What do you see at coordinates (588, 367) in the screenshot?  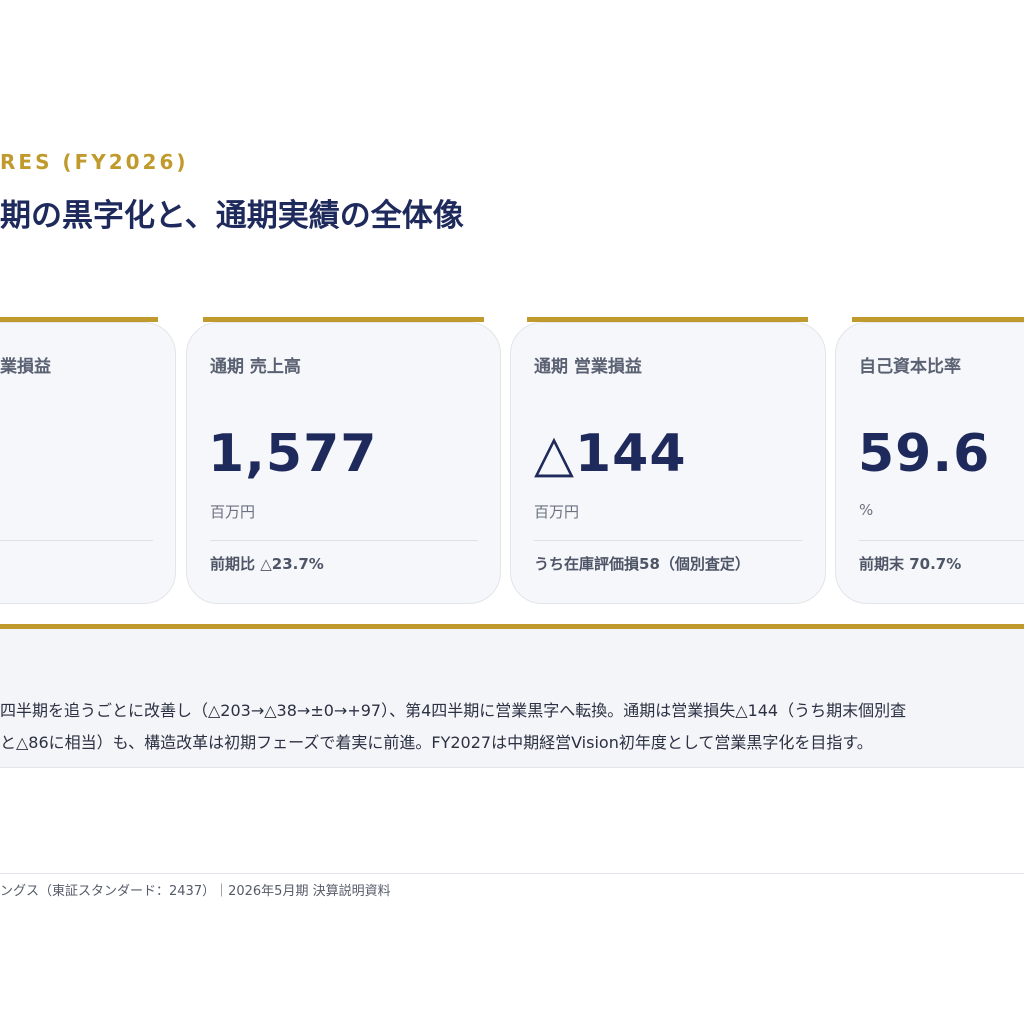 I see `kpi-card-label: 通期 営業損益` at bounding box center [588, 367].